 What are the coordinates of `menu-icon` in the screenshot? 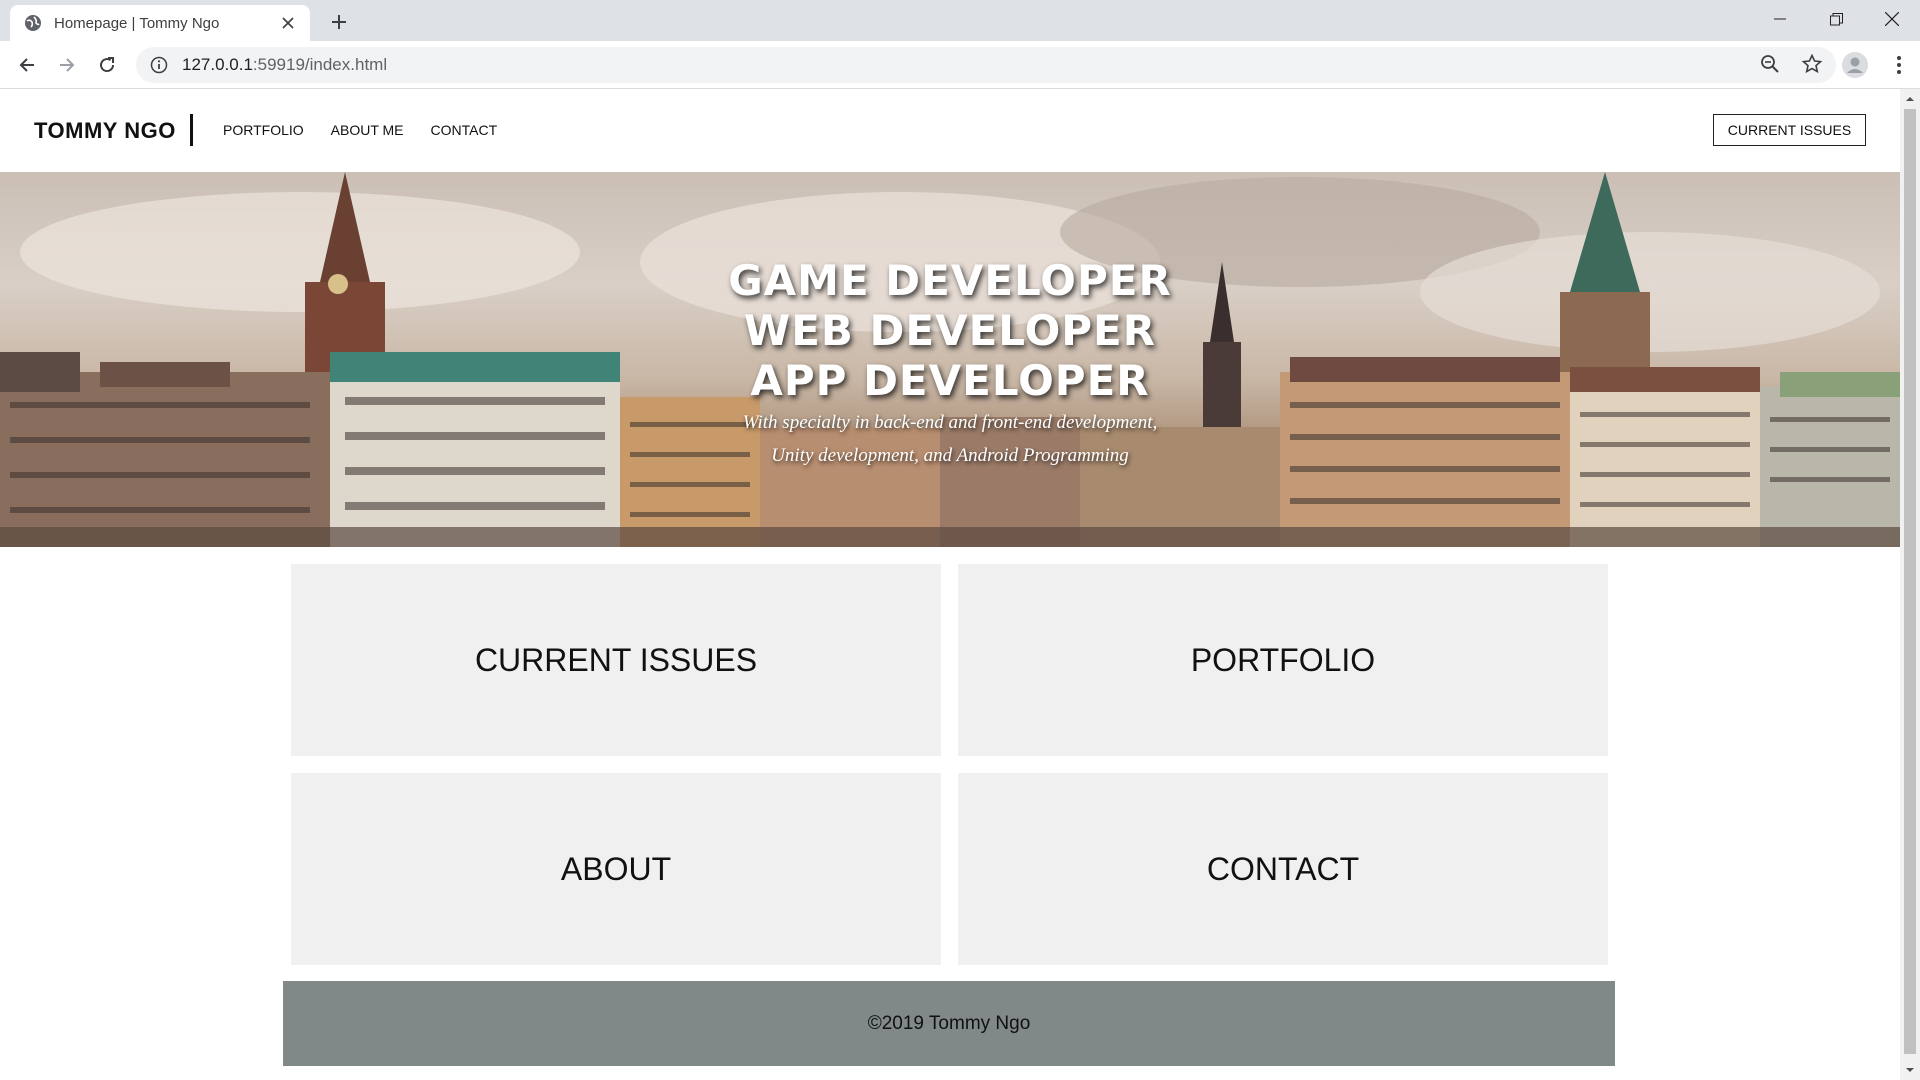 It's located at (1899, 65).